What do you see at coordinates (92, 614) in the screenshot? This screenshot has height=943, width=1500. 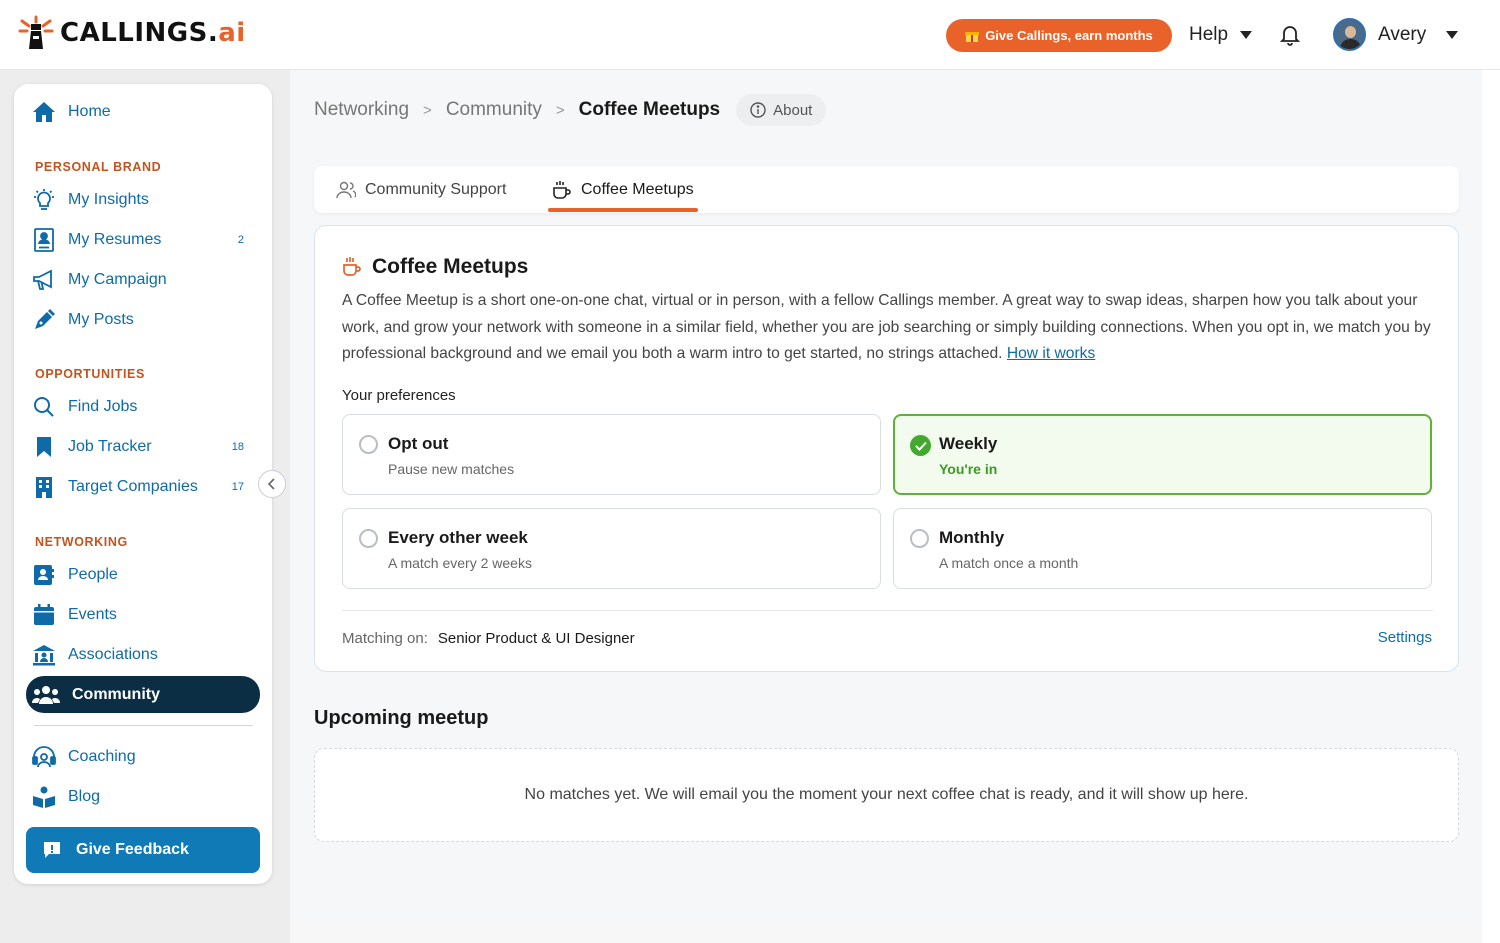 I see `sidebar-item-label: Events` at bounding box center [92, 614].